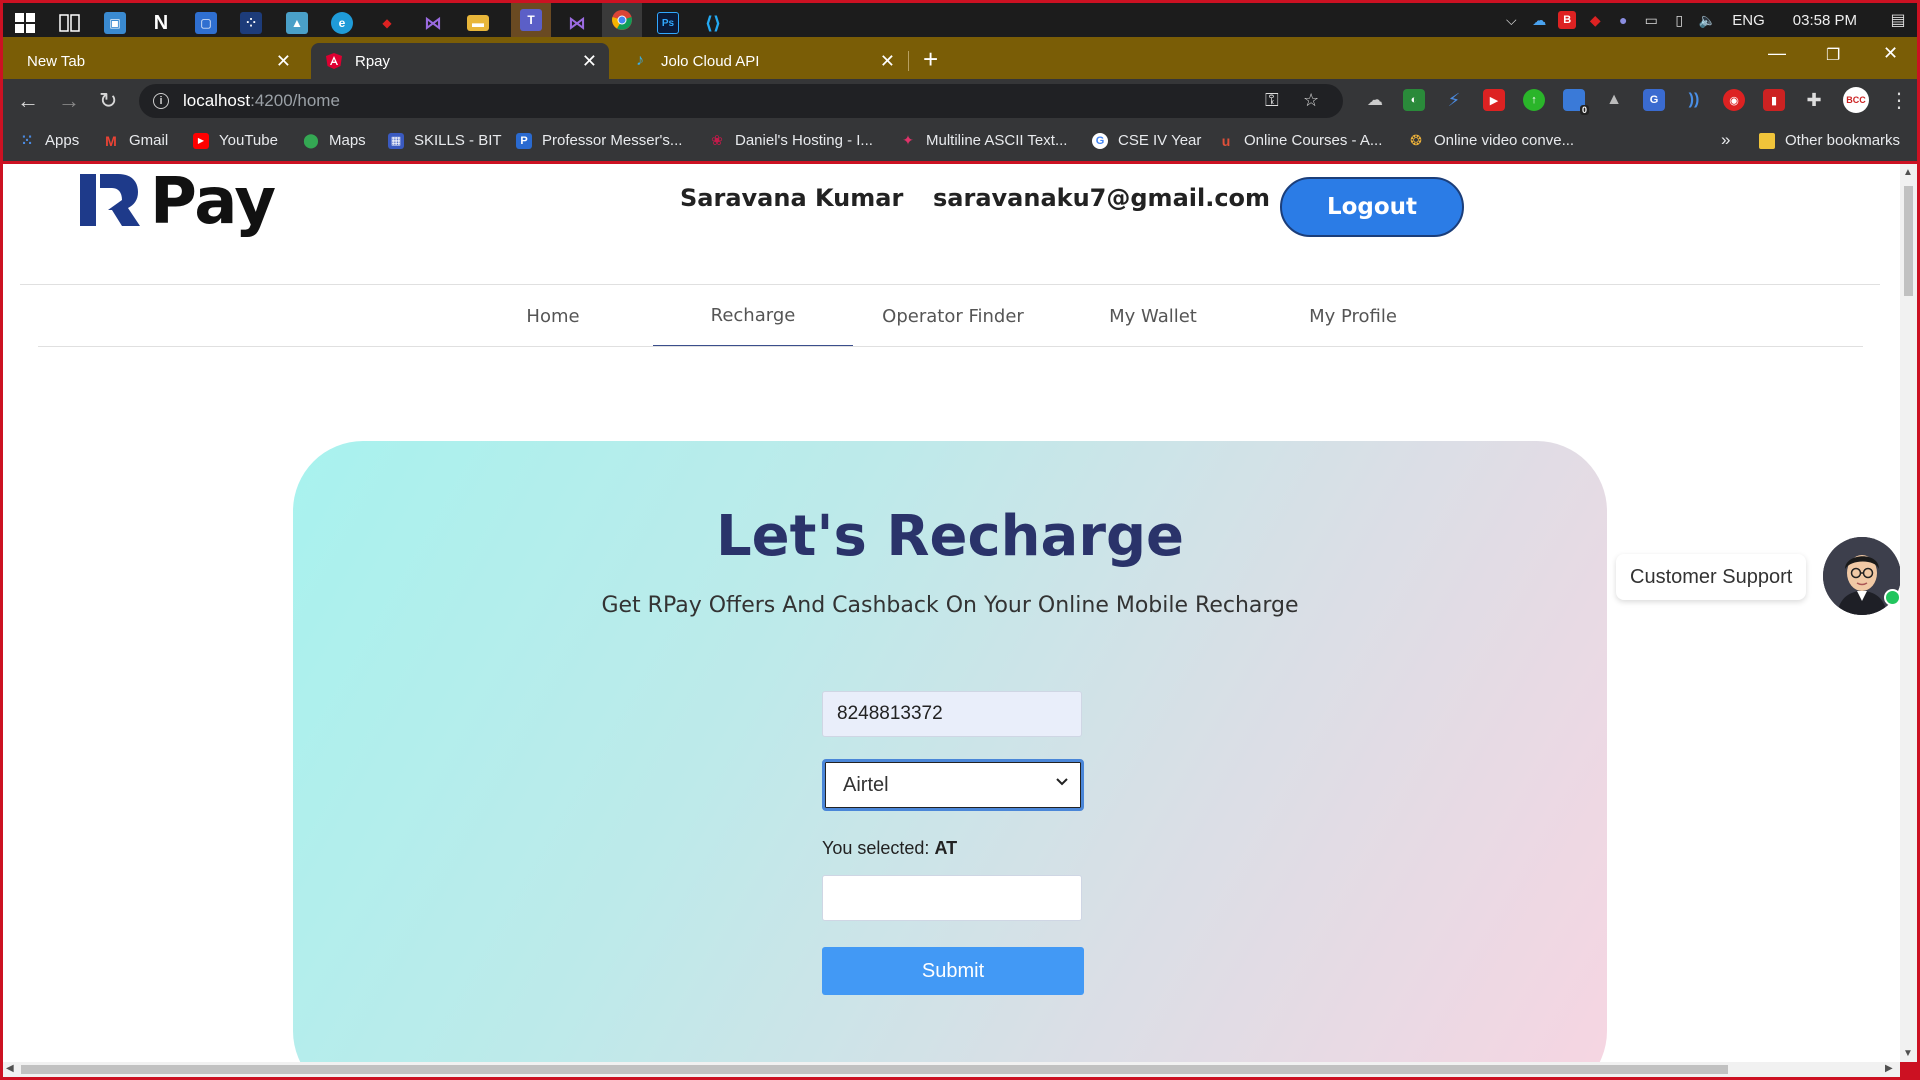  What do you see at coordinates (1748, 20) in the screenshot?
I see `language-indicator: ENG` at bounding box center [1748, 20].